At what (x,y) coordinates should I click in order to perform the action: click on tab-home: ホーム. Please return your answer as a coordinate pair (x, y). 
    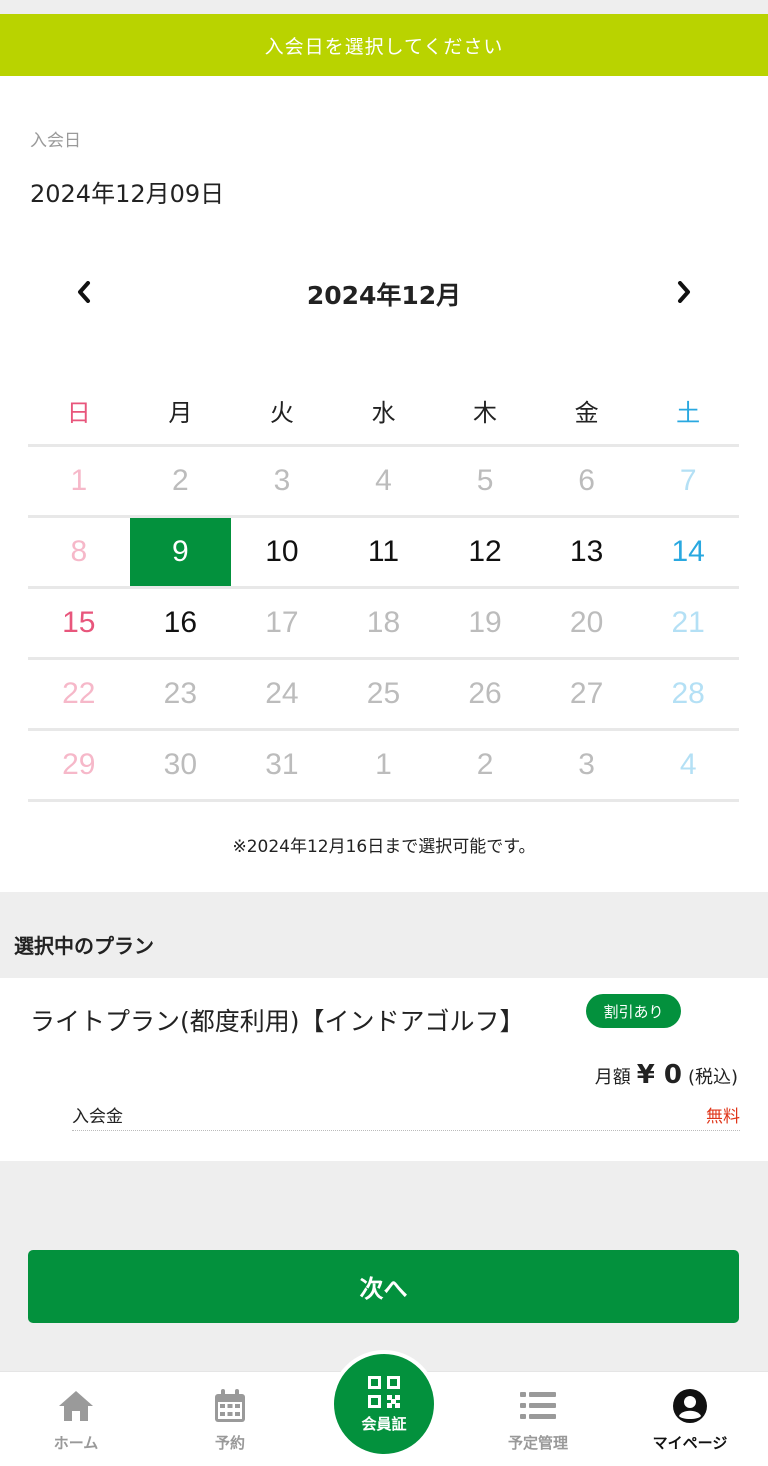
    Looking at the image, I should click on (76, 1419).